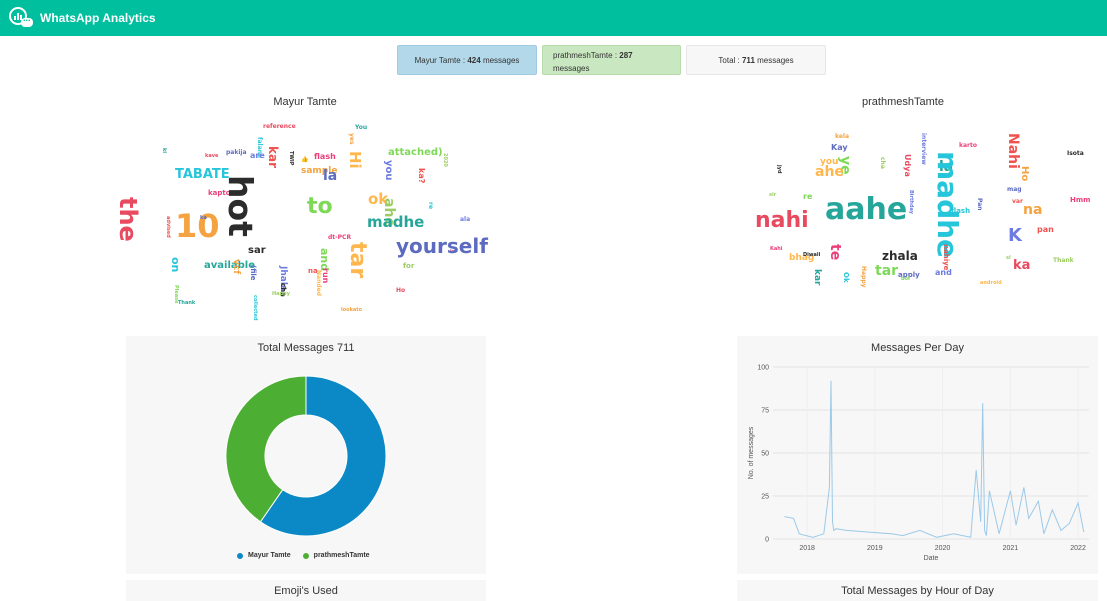  I want to click on wordcloud-word: on, so click(175, 265).